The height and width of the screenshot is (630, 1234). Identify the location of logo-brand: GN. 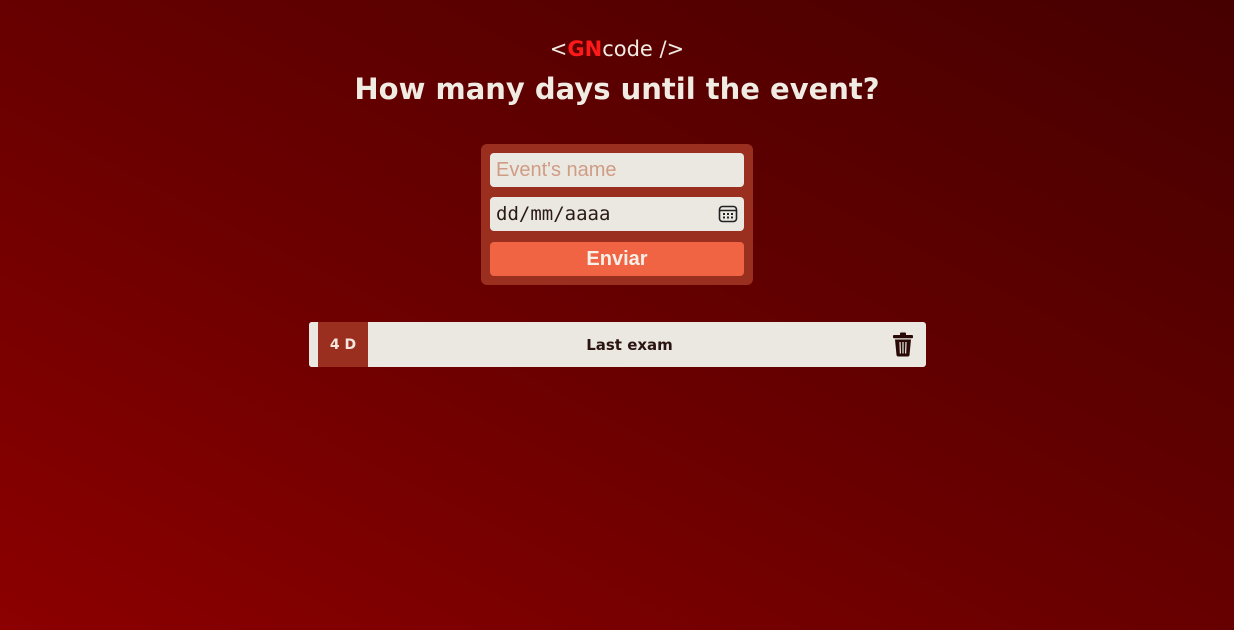
(585, 49).